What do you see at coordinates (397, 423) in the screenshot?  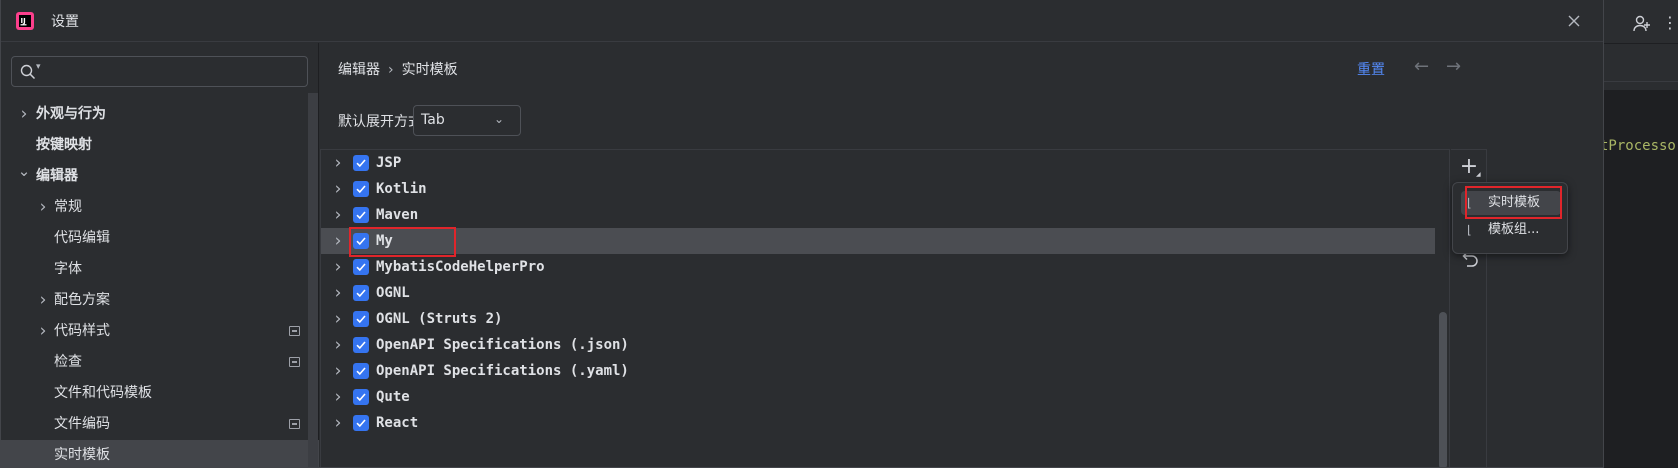 I see `template-group-name: React` at bounding box center [397, 423].